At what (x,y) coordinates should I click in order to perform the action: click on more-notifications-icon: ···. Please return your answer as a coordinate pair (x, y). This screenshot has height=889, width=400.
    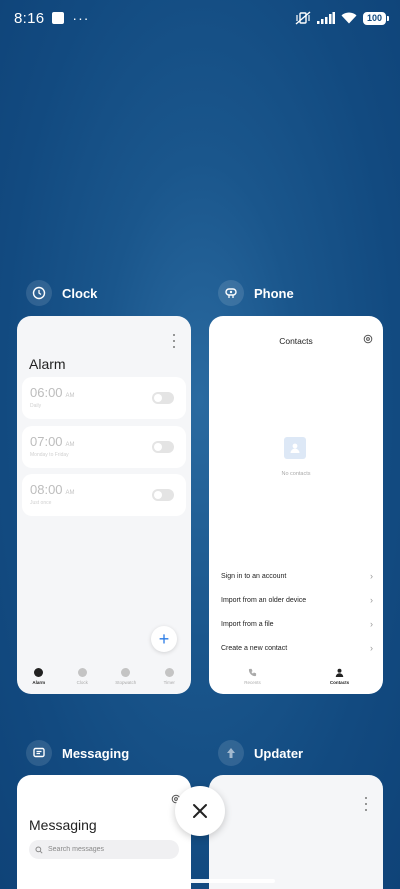
    Looking at the image, I should click on (81, 18).